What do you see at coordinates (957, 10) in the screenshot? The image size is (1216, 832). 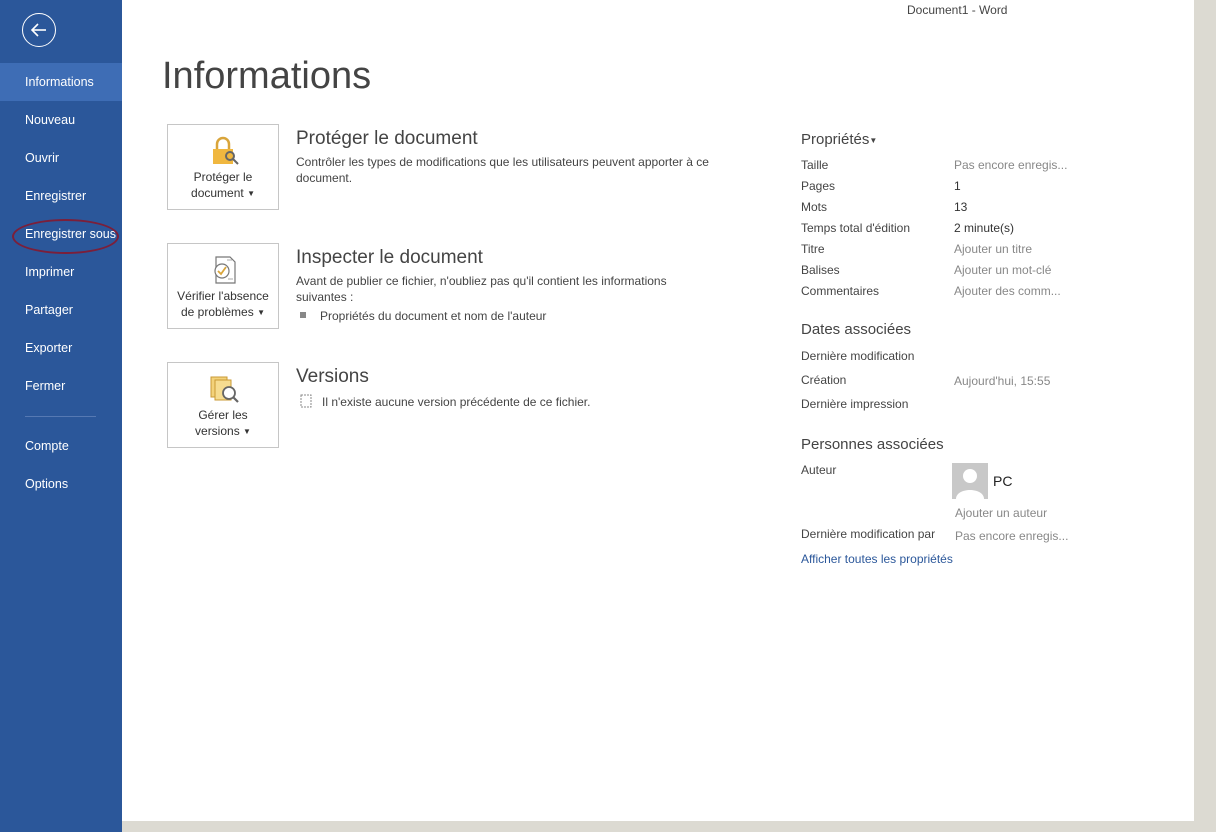 I see `window-title: Document1 - Word` at bounding box center [957, 10].